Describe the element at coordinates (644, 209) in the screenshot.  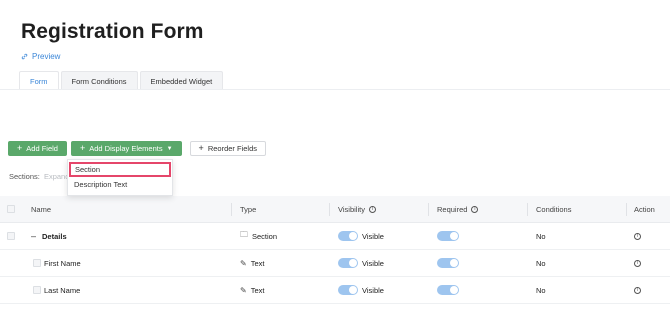
I see `column-header-action: Action` at that location.